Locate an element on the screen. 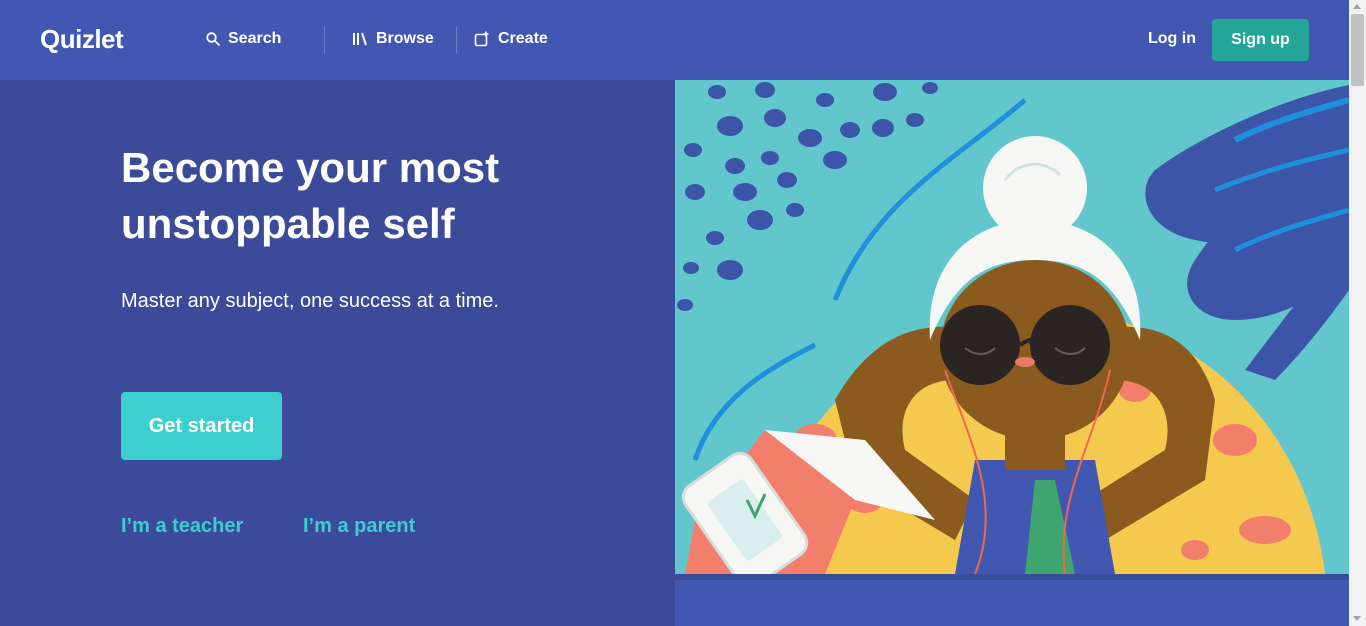  create-nav-label: Create is located at coordinates (523, 38).